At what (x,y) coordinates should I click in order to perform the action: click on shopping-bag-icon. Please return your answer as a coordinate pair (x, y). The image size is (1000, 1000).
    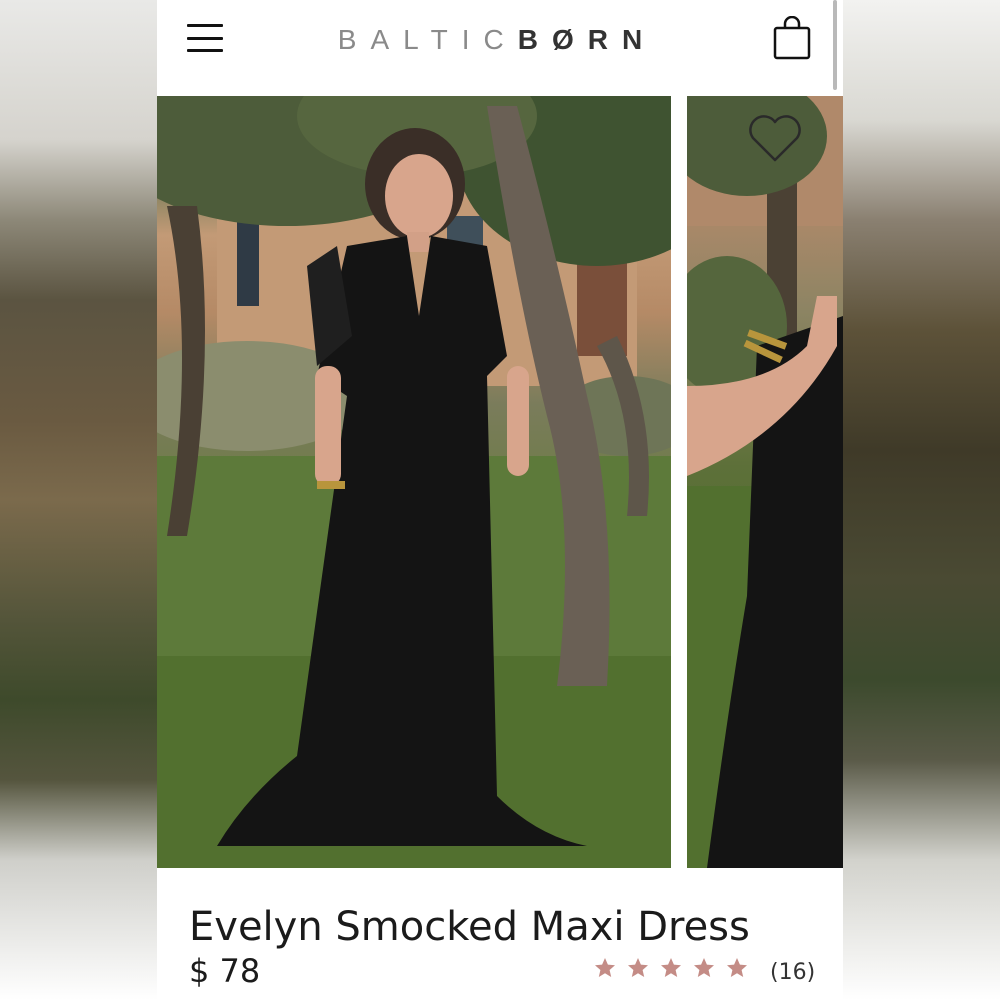
    Looking at the image, I should click on (792, 38).